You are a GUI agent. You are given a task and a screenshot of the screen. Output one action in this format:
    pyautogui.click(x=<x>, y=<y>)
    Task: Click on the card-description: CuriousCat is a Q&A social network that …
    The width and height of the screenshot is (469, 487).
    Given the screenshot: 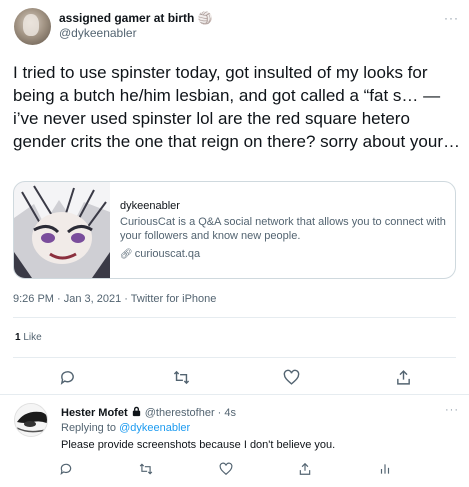 What is the action you would take?
    pyautogui.click(x=283, y=229)
    